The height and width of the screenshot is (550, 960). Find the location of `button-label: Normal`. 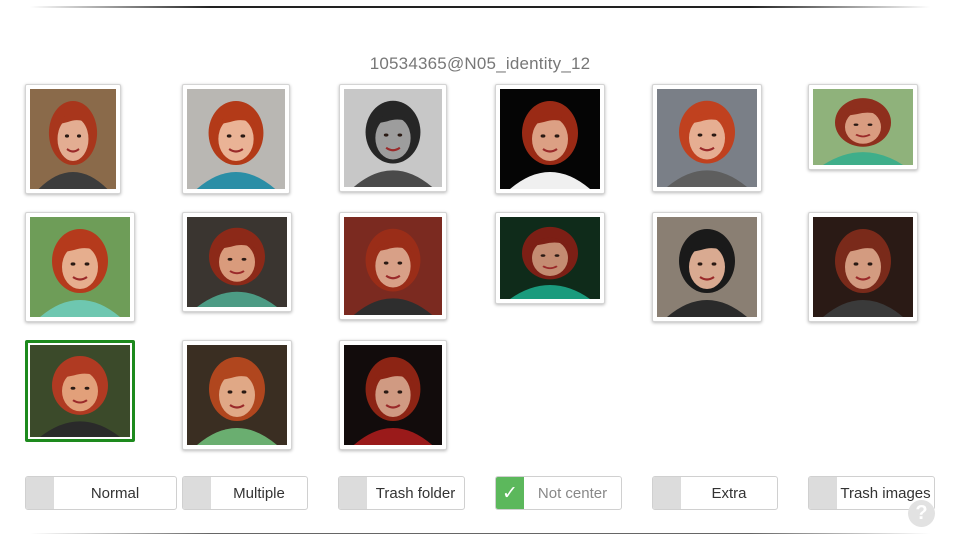

button-label: Normal is located at coordinates (115, 493).